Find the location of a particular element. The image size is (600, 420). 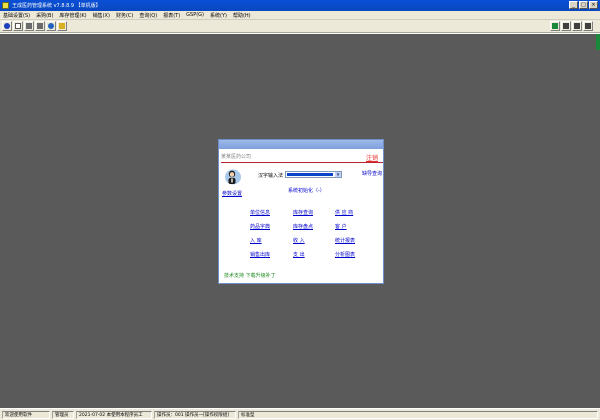

status-date: 2021-07-02 本使用本程序员工 is located at coordinates (114, 415).